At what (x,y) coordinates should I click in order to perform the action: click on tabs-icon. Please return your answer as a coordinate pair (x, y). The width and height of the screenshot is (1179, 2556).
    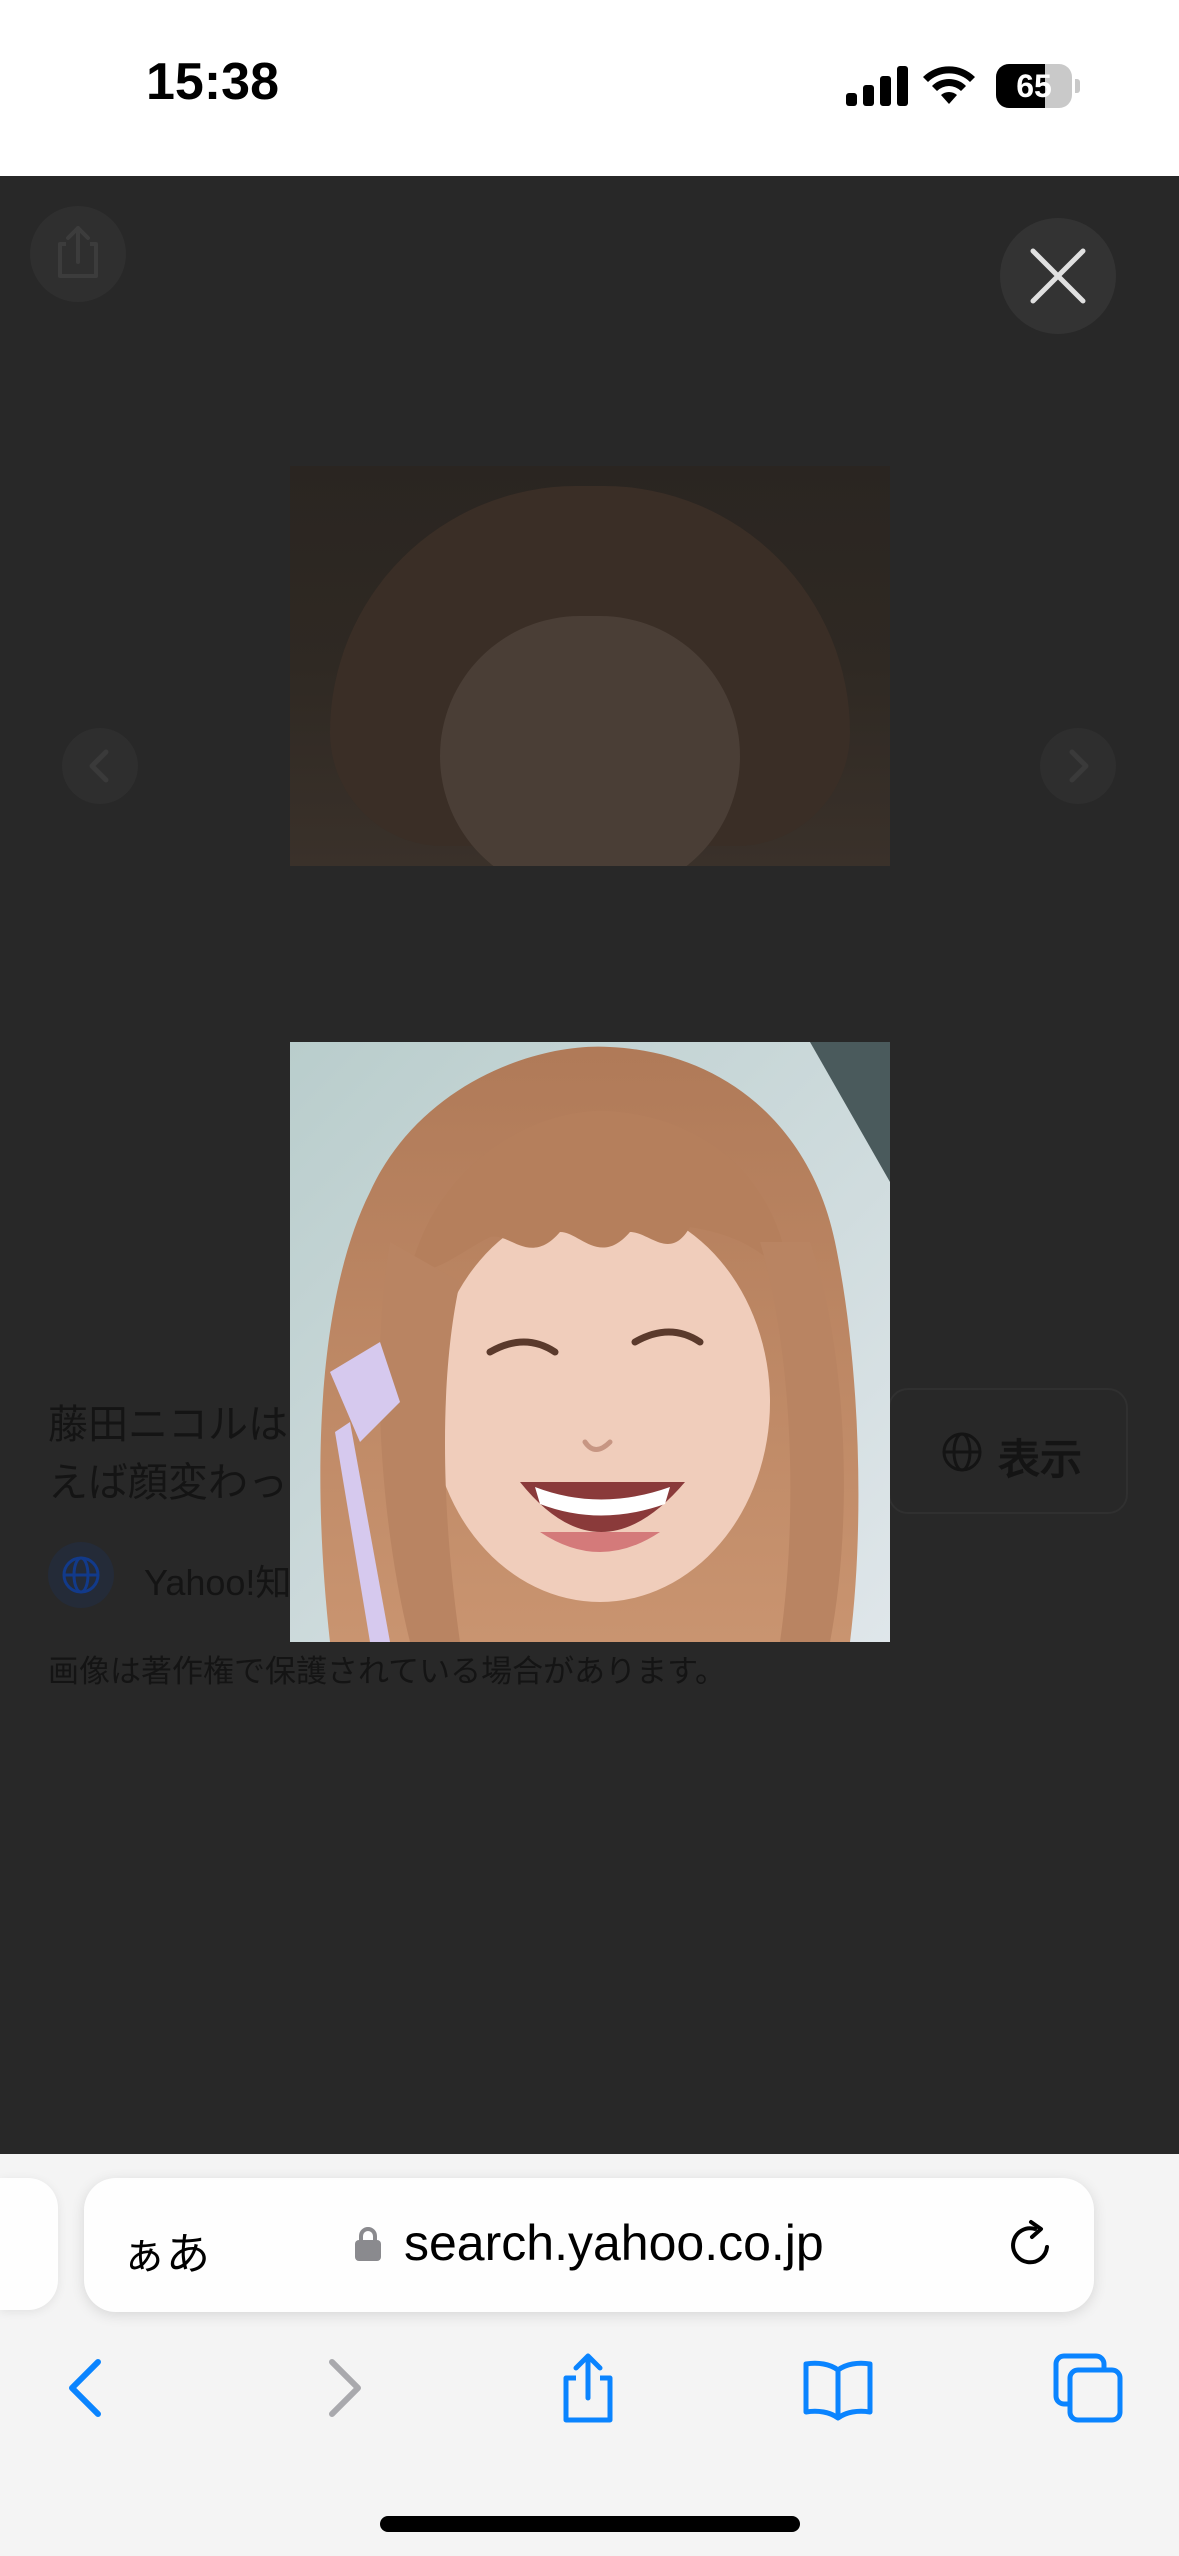
    Looking at the image, I should click on (1088, 2388).